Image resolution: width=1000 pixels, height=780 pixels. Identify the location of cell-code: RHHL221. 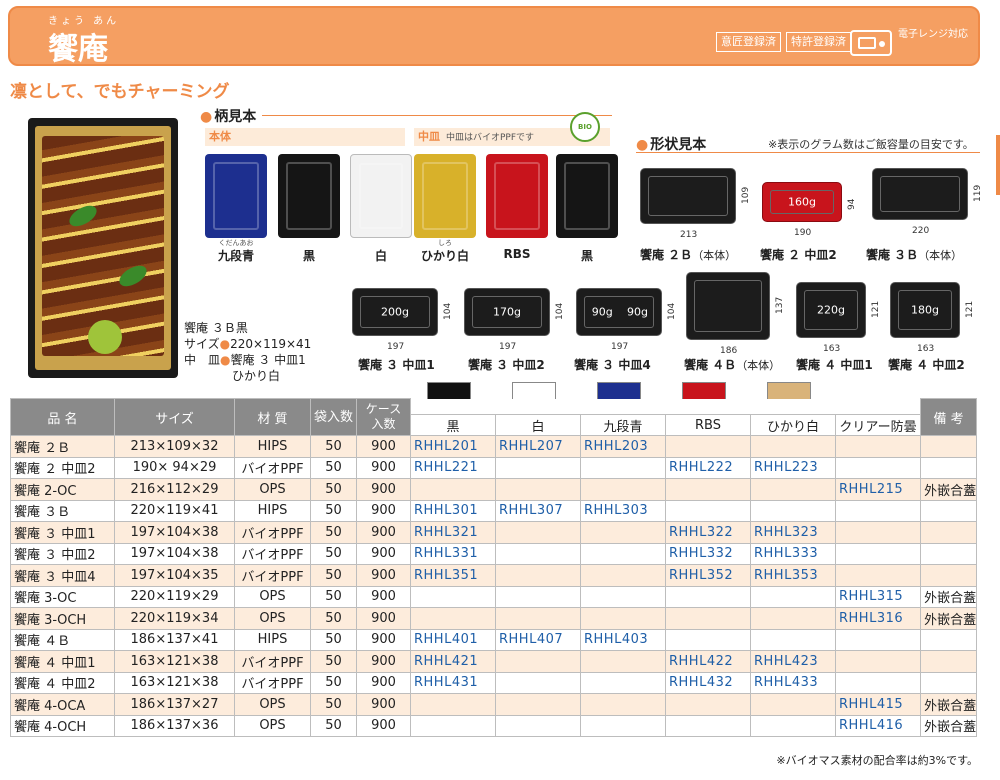
(453, 467).